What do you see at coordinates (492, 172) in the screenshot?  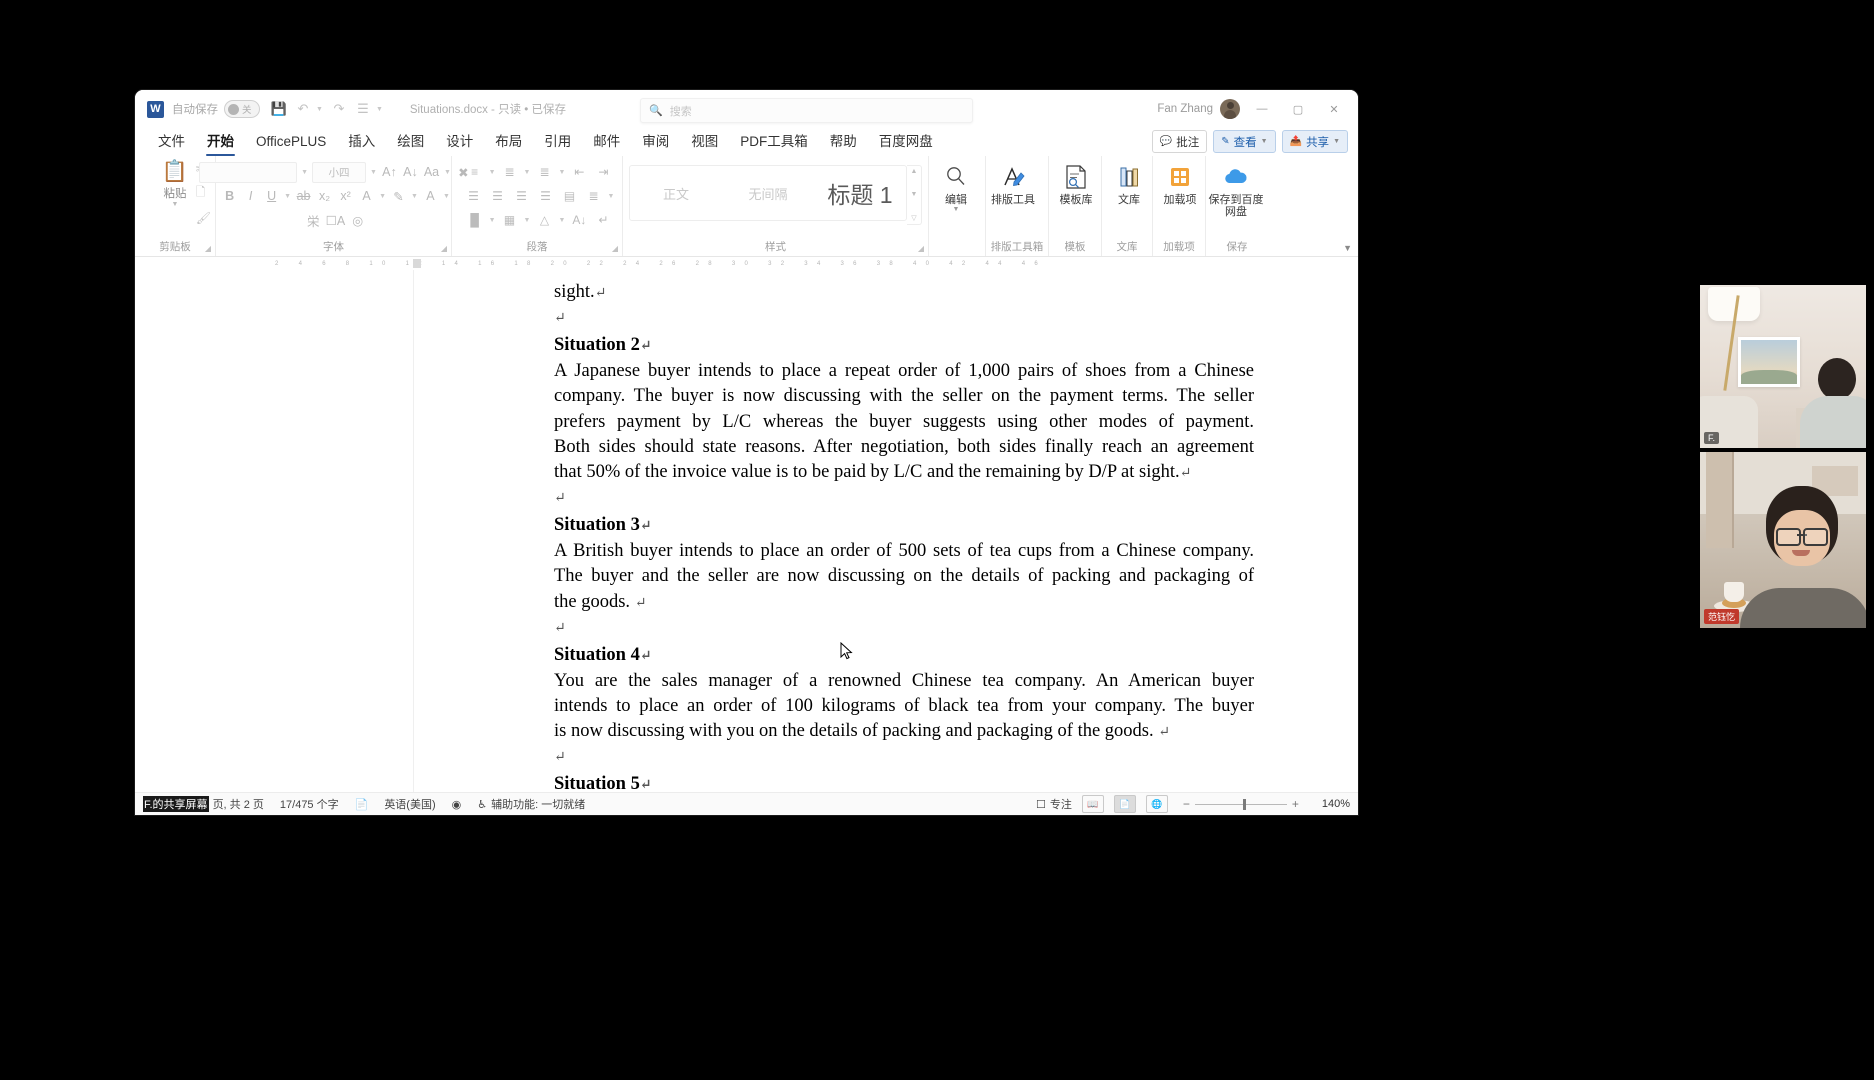 I see `bullets-chevron-down-icon: ▼` at bounding box center [492, 172].